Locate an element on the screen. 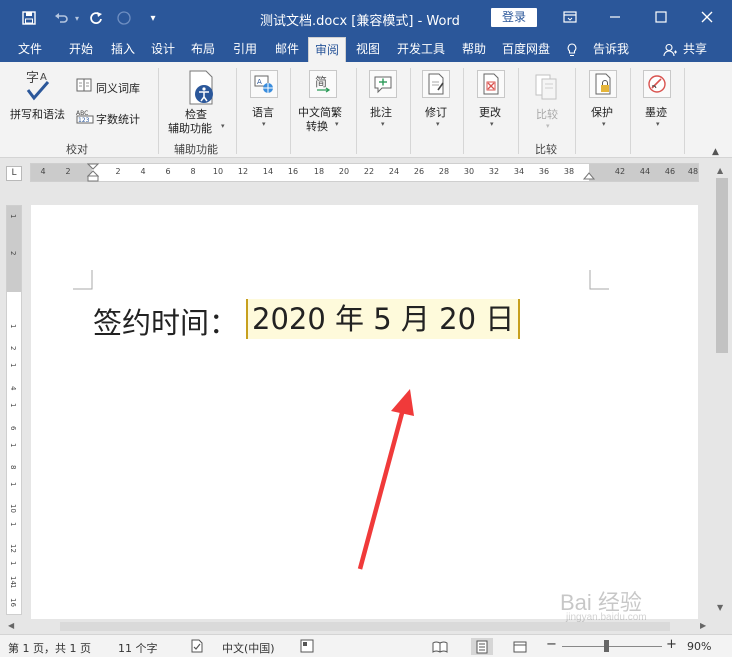 The width and height of the screenshot is (732, 657). margin-corner-top-left is located at coordinates (83, 280).